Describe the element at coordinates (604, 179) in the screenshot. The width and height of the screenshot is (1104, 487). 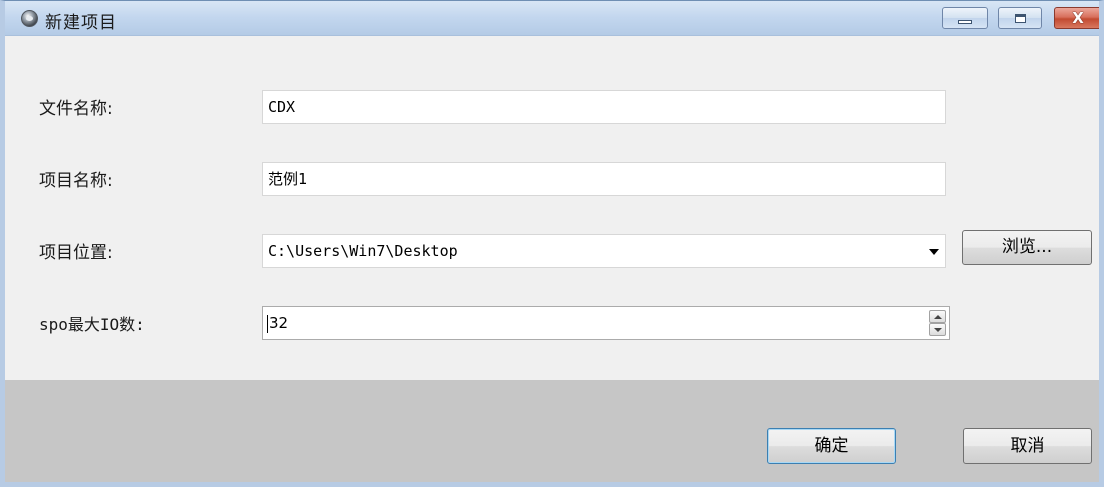
I see `project-name-input: 范例1` at that location.